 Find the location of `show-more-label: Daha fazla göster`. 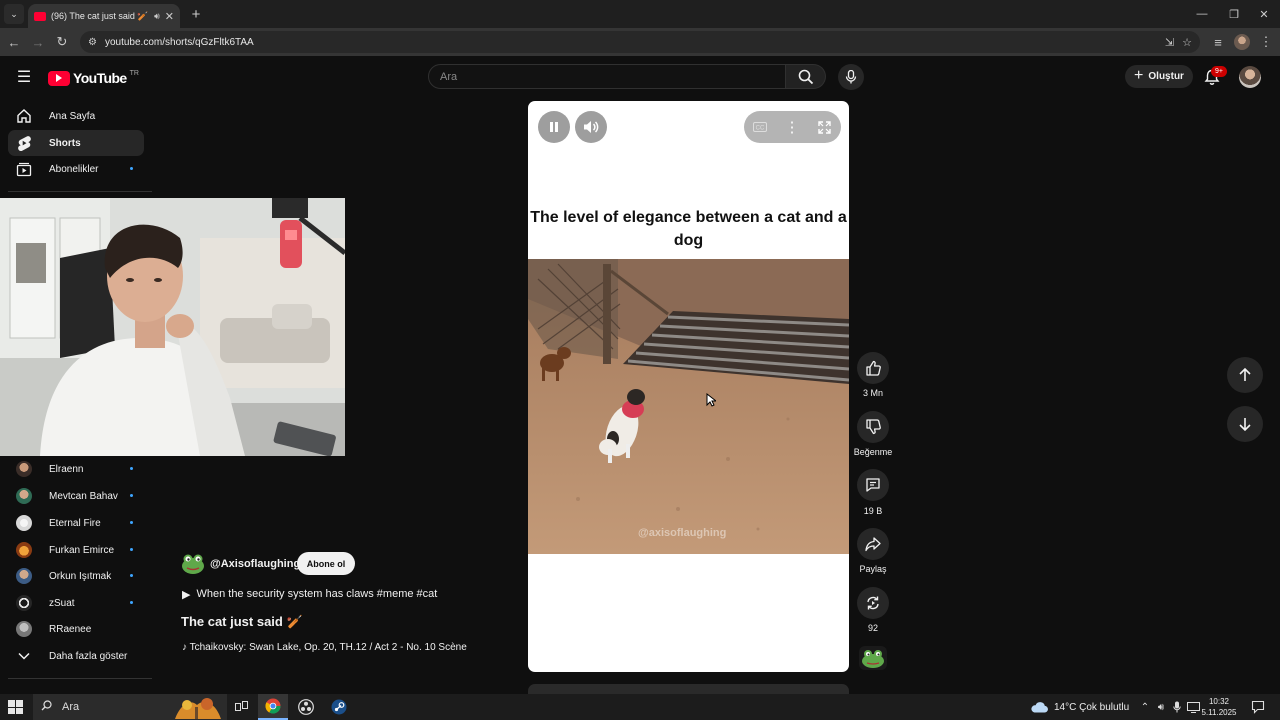

show-more-label: Daha fazla göster is located at coordinates (88, 656).